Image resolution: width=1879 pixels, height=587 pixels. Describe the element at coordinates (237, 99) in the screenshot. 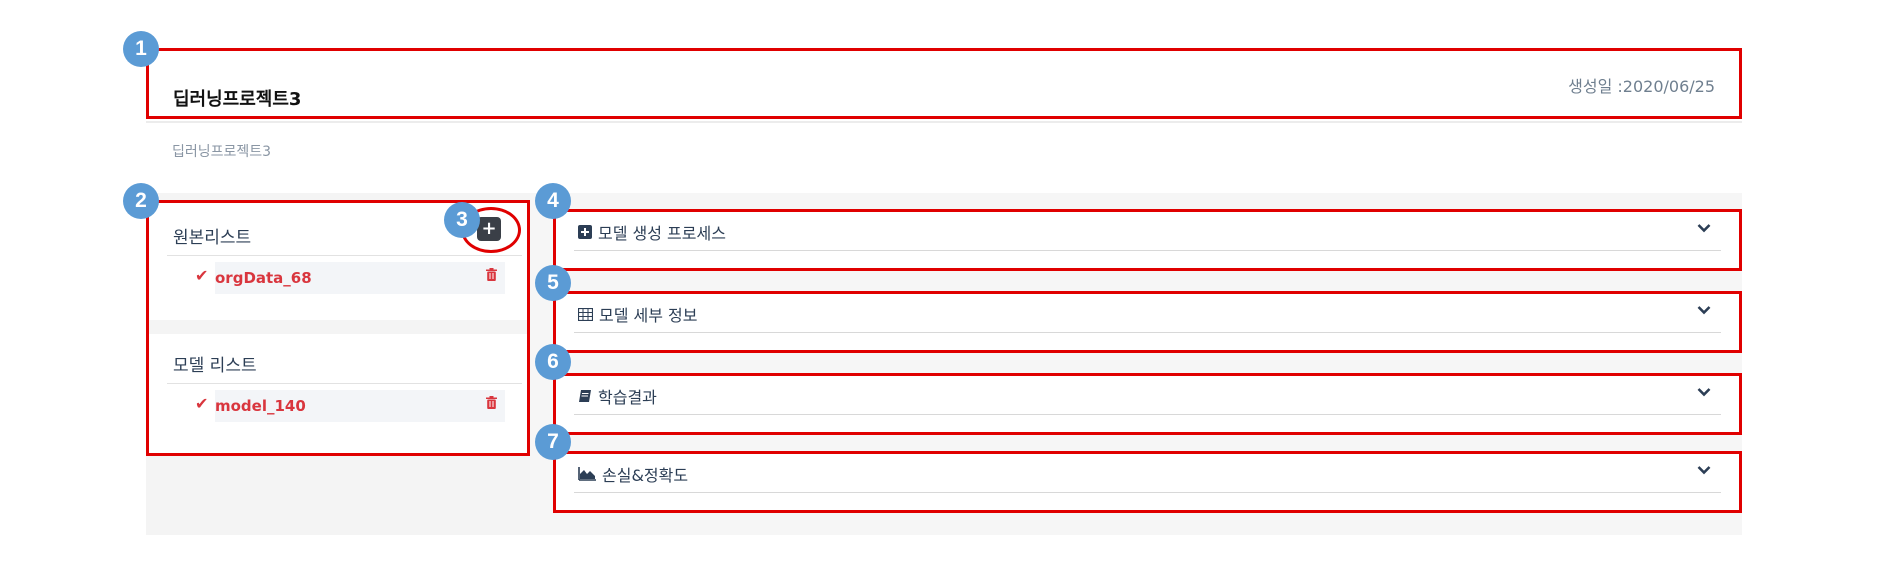

I see `page-title: 딥러닝프로젝트3` at that location.